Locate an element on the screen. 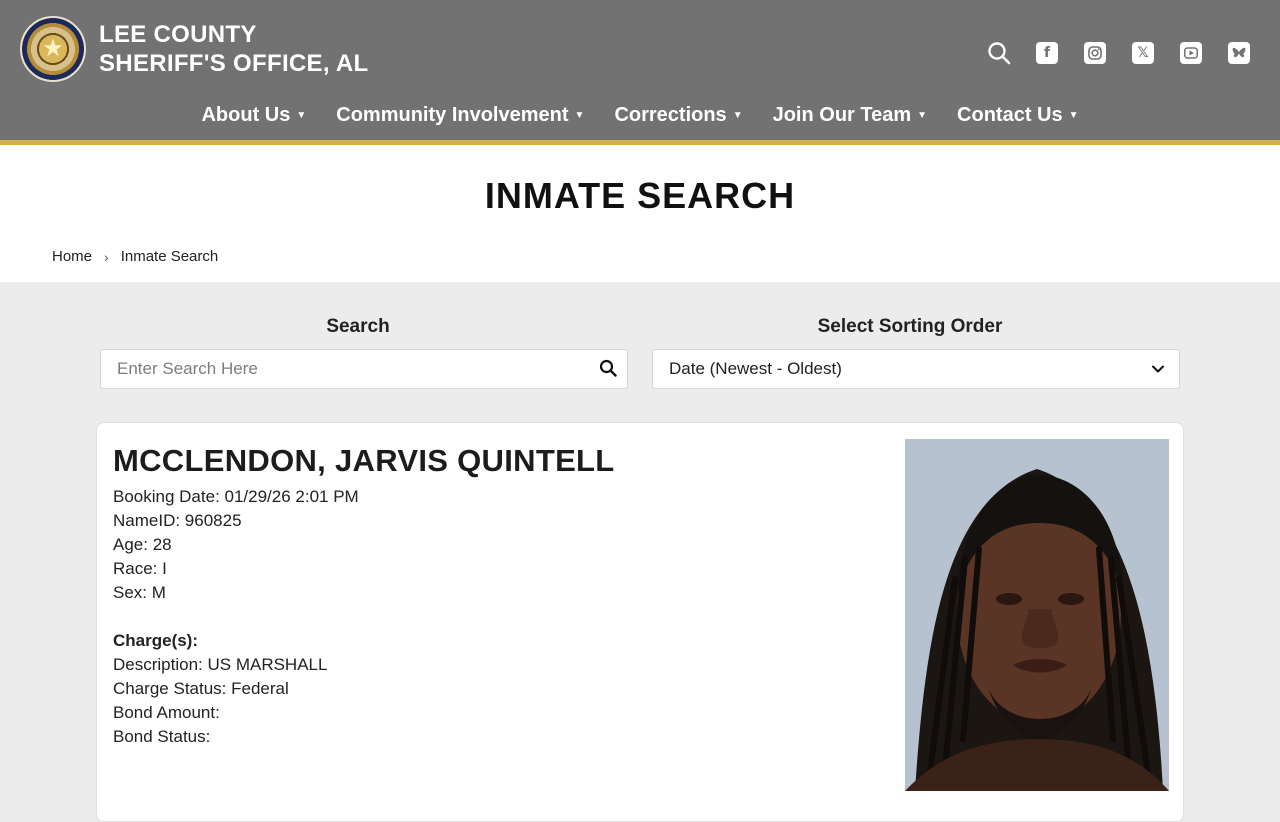  facebook-icon: f is located at coordinates (1047, 53).